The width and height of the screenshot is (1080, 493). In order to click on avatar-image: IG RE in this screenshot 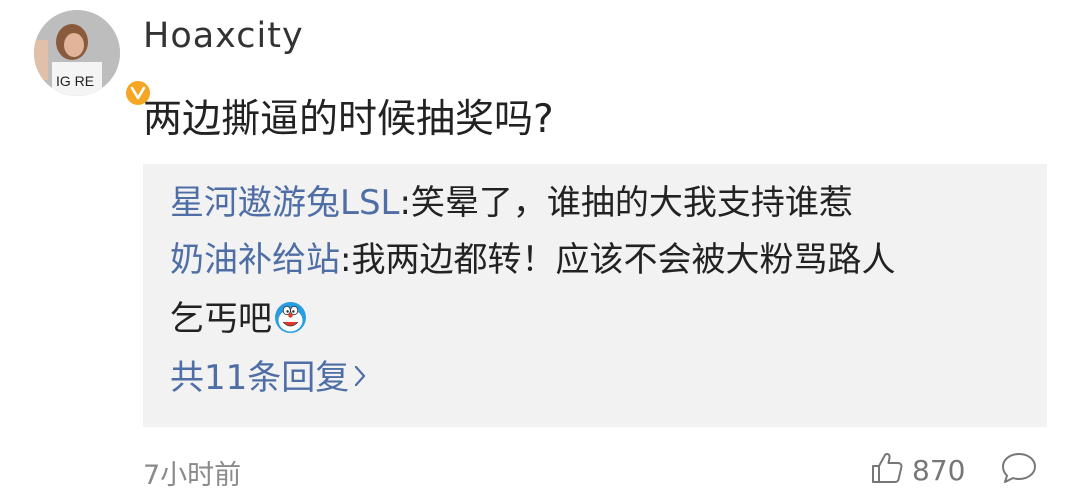, I will do `click(77, 53)`.